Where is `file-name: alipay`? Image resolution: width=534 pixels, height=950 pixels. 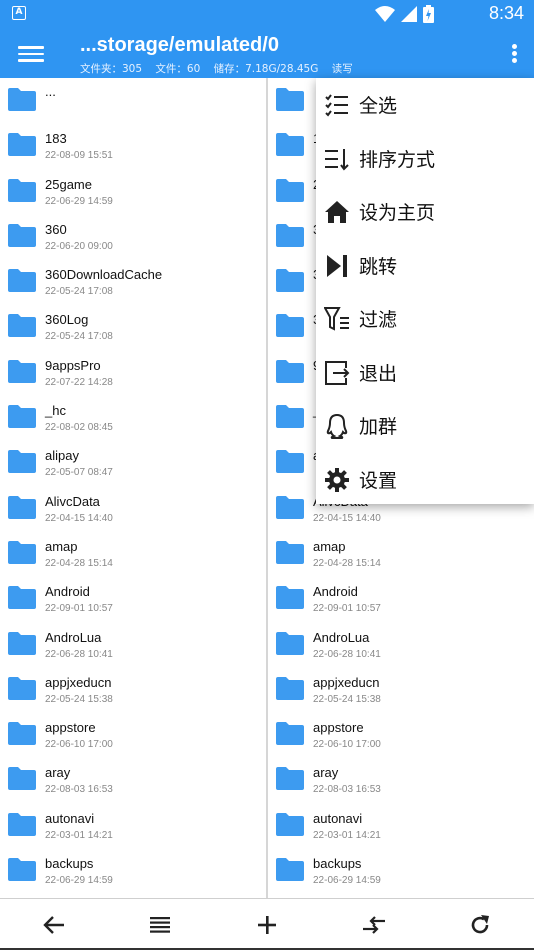
file-name: alipay is located at coordinates (62, 456).